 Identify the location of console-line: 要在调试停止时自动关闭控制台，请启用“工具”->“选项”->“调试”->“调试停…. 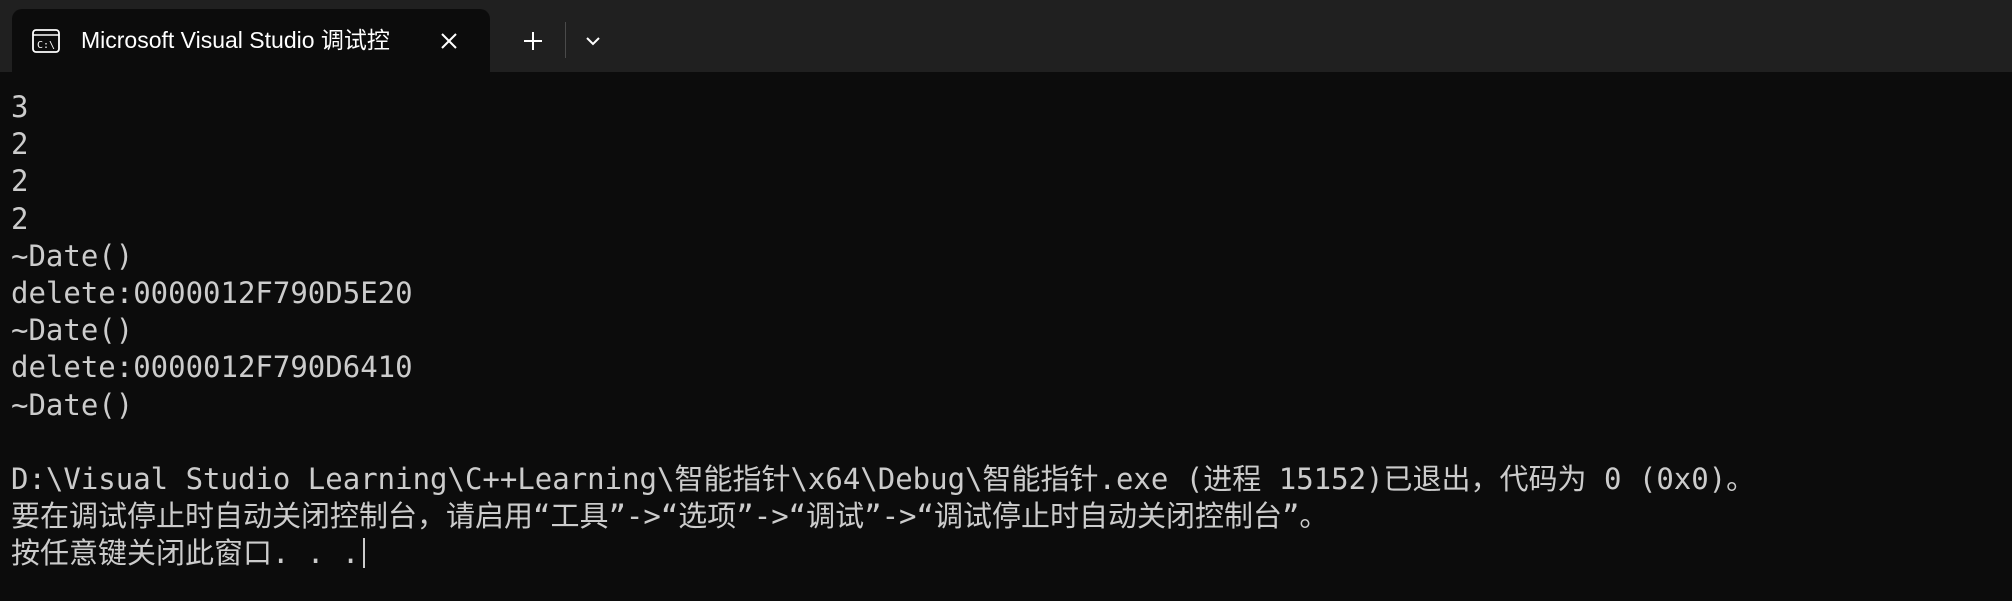
(670, 516).